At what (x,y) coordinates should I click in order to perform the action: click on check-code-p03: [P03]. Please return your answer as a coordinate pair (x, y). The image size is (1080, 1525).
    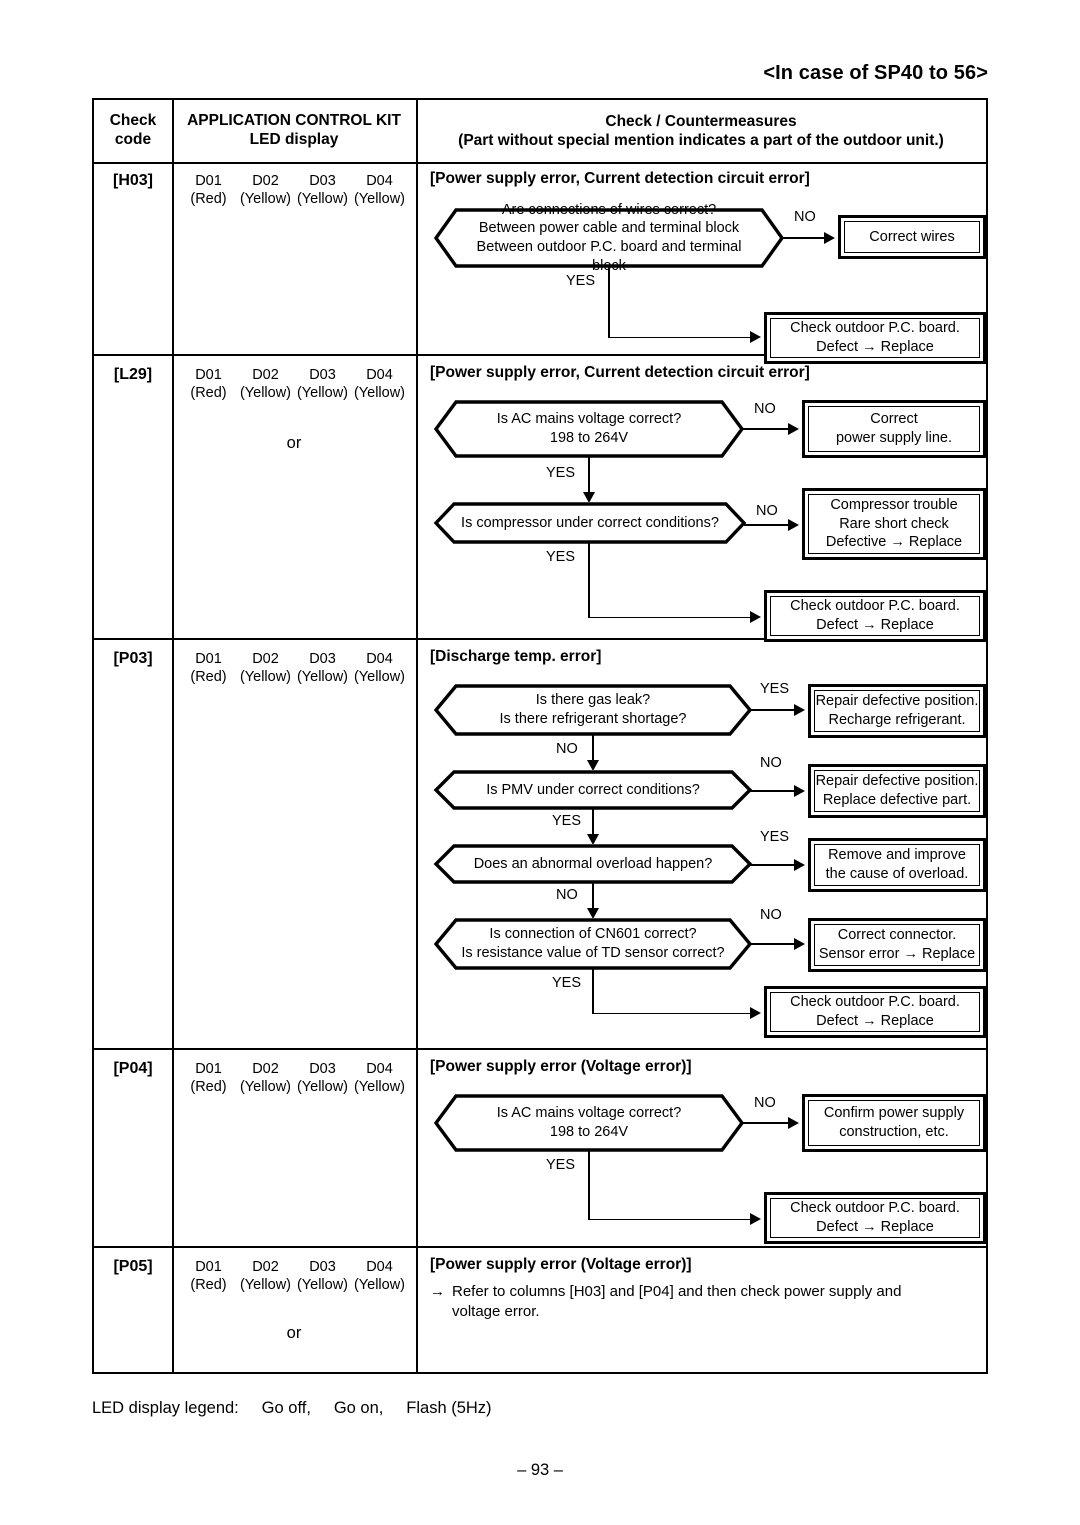
    Looking at the image, I should click on (133, 658).